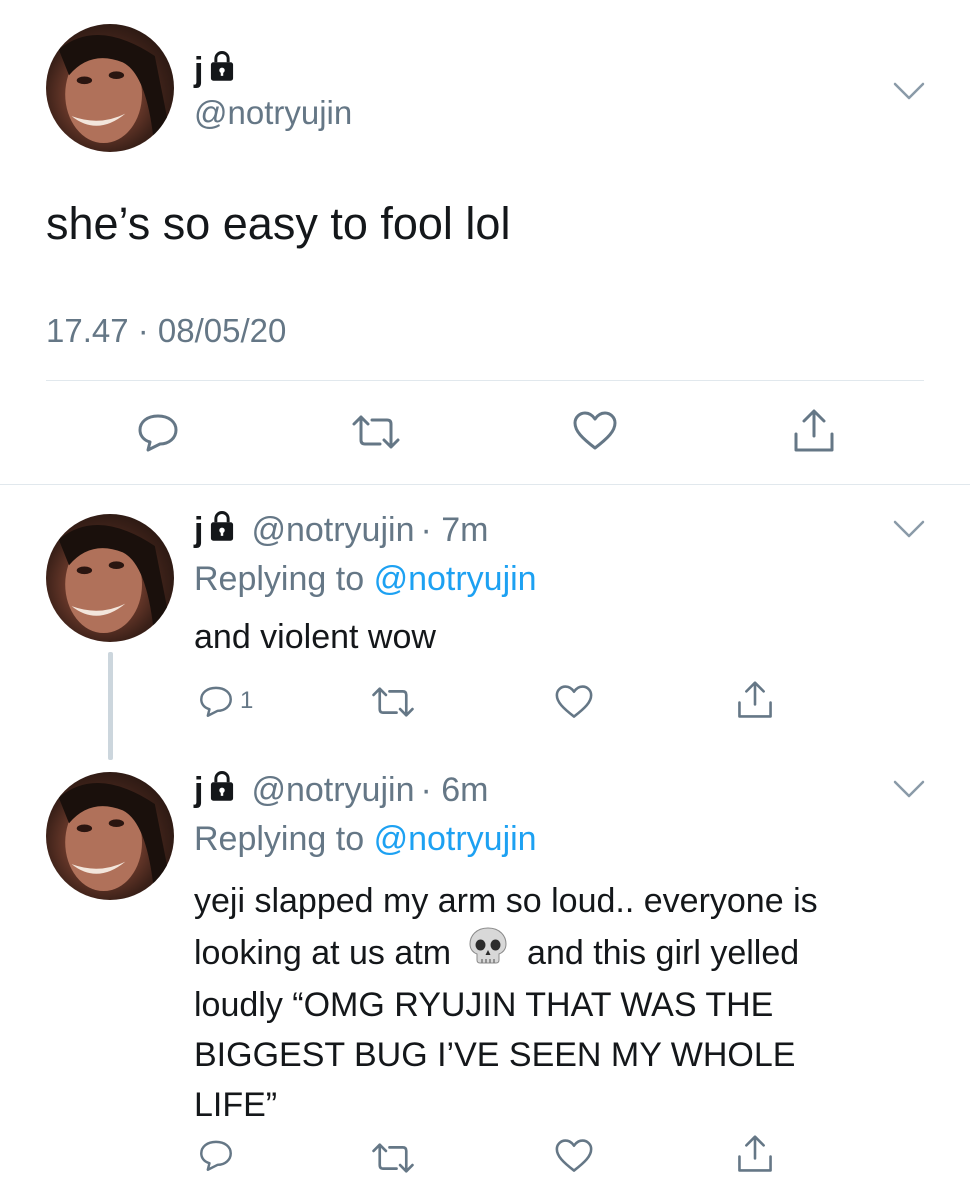 Image resolution: width=970 pixels, height=1200 pixels. What do you see at coordinates (166, 330) in the screenshot?
I see `timestamp: 17.47 · 08/05/20` at bounding box center [166, 330].